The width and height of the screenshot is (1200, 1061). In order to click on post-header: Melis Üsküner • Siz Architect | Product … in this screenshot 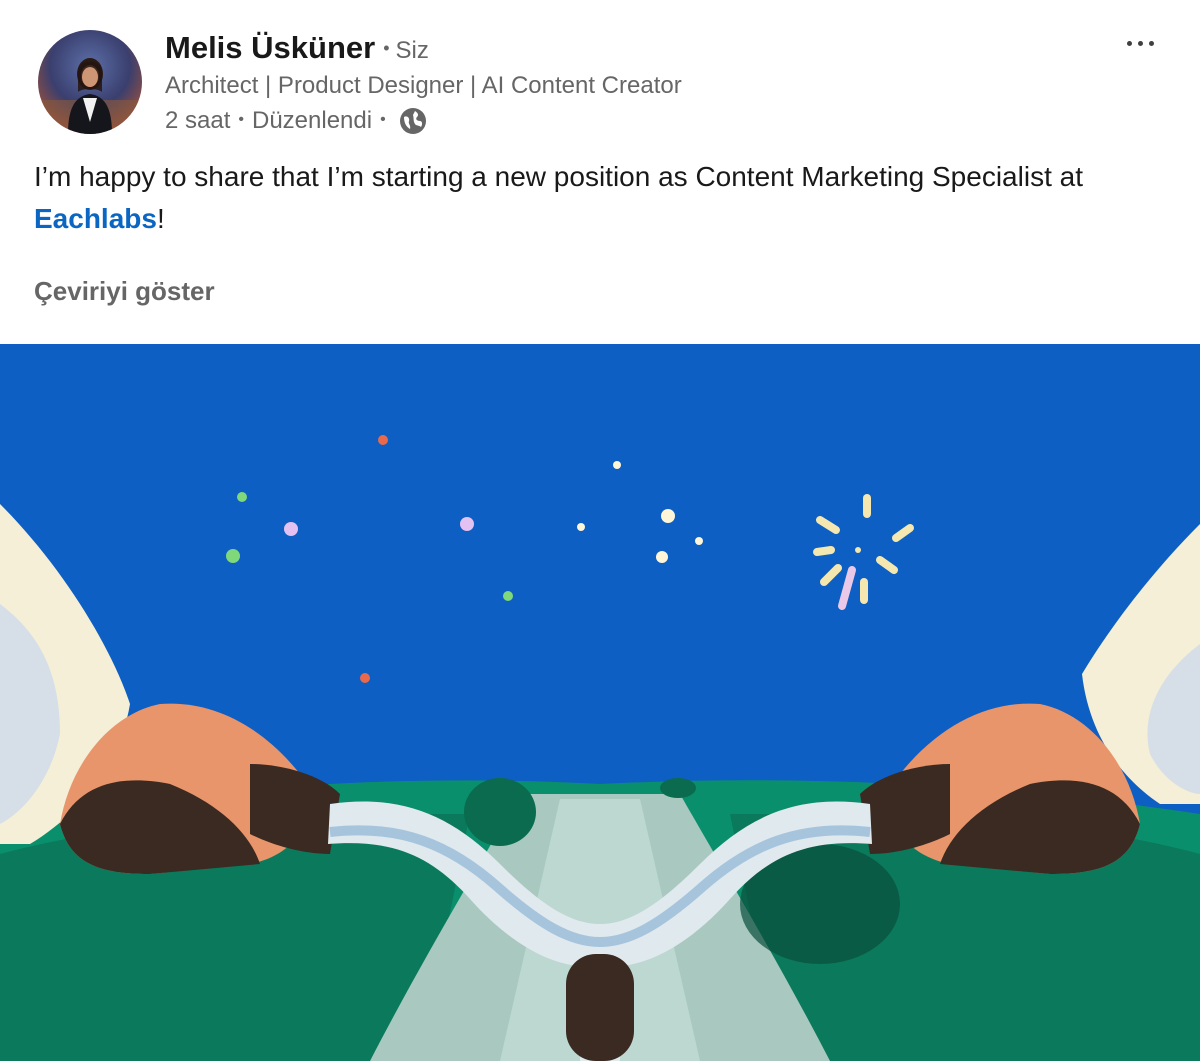, I will do `click(600, 70)`.